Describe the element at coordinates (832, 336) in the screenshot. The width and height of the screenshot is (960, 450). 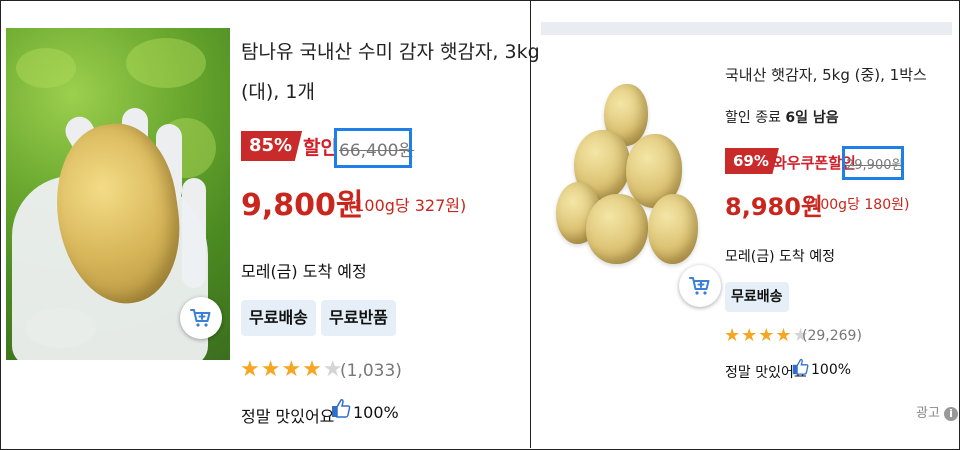
I see `review-count: (29,269)` at that location.